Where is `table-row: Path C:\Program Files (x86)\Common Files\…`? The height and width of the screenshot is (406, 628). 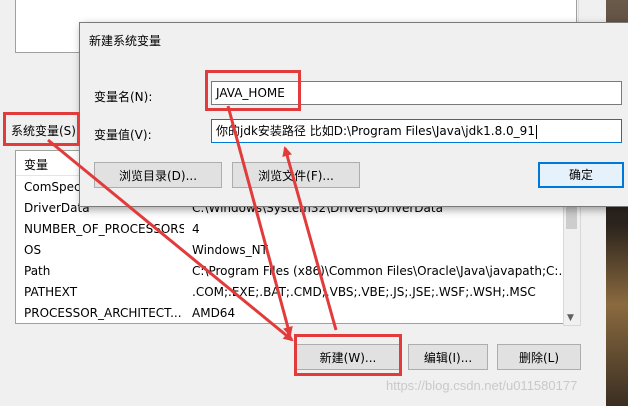
table-row: Path C:\Program Files (x86)\Common Files\… is located at coordinates (289, 271).